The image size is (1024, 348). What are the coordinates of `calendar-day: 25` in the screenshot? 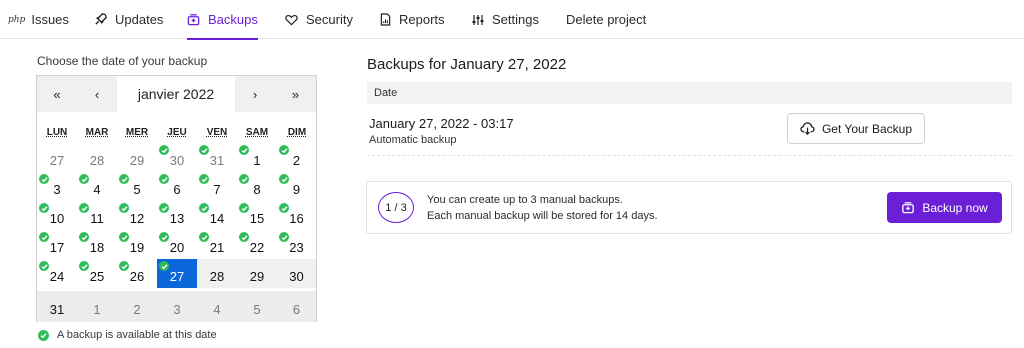 It's located at (97, 273).